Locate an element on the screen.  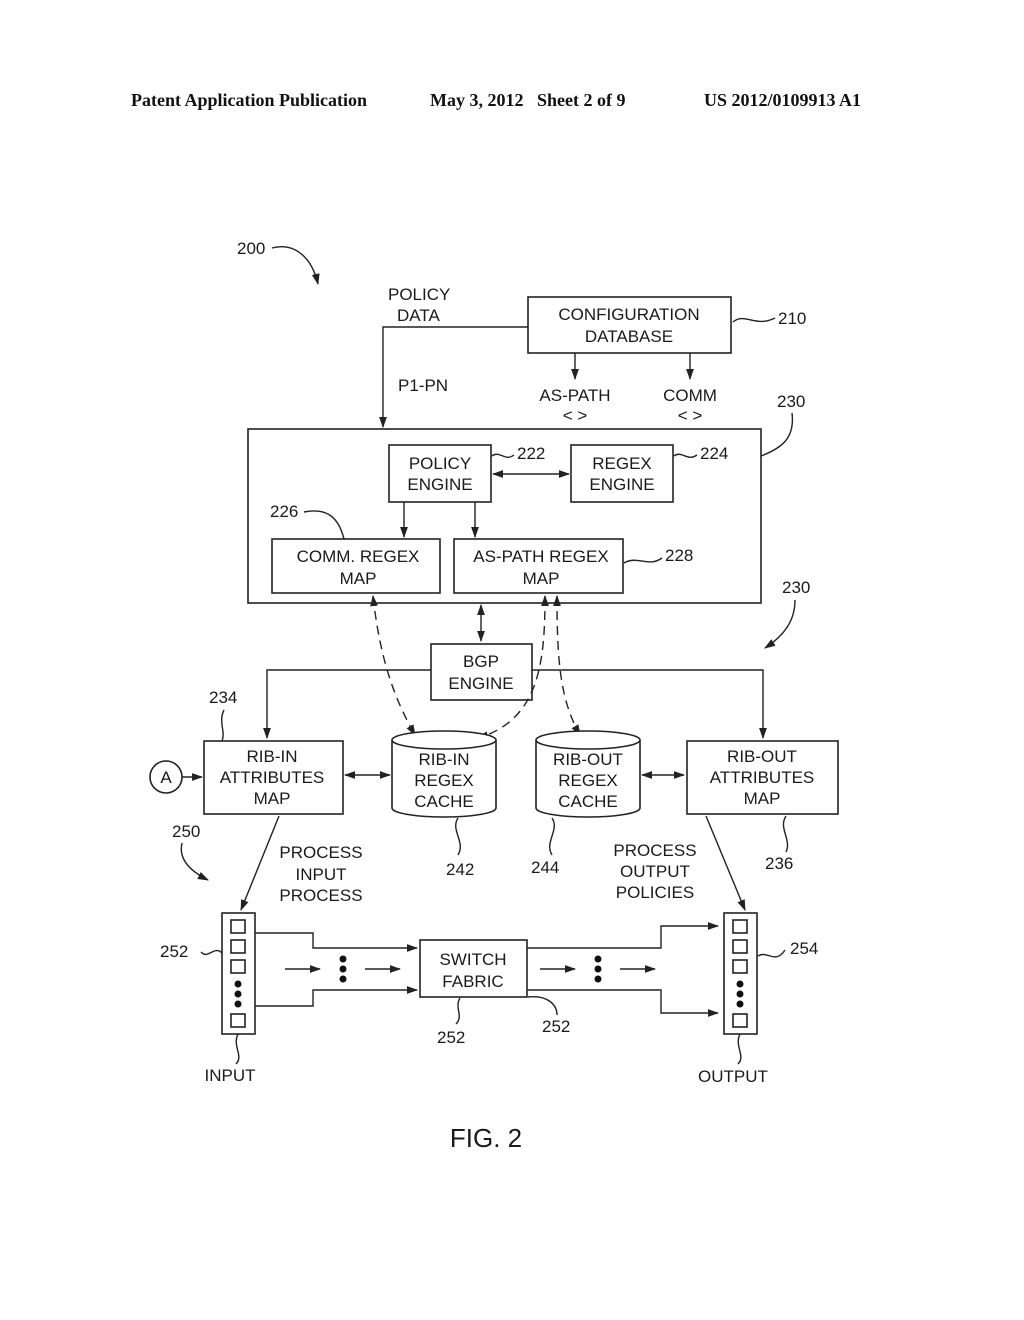
label-comm-brackets: < > is located at coordinates (690, 415).